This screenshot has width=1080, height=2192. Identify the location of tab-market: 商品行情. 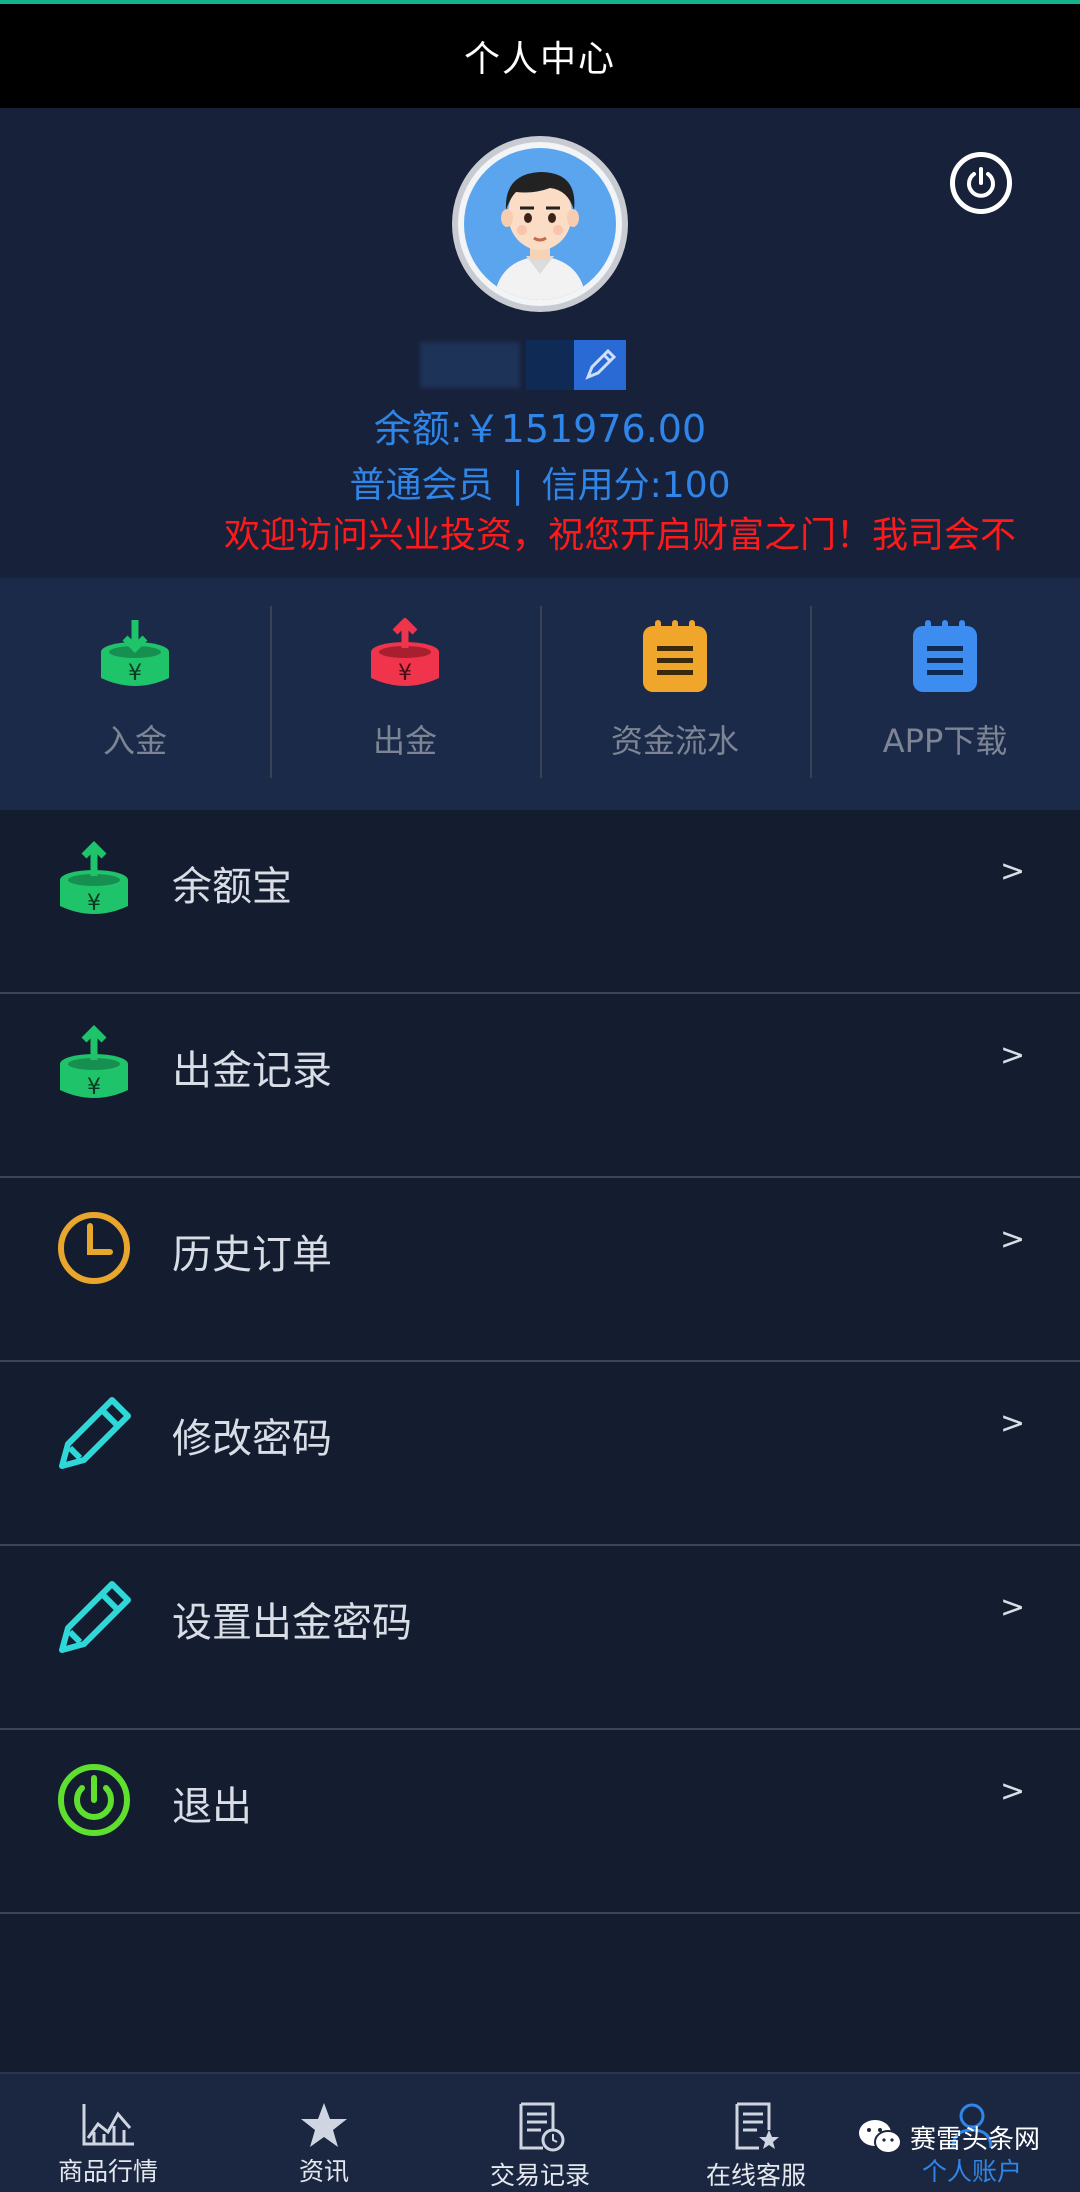
(108, 2133).